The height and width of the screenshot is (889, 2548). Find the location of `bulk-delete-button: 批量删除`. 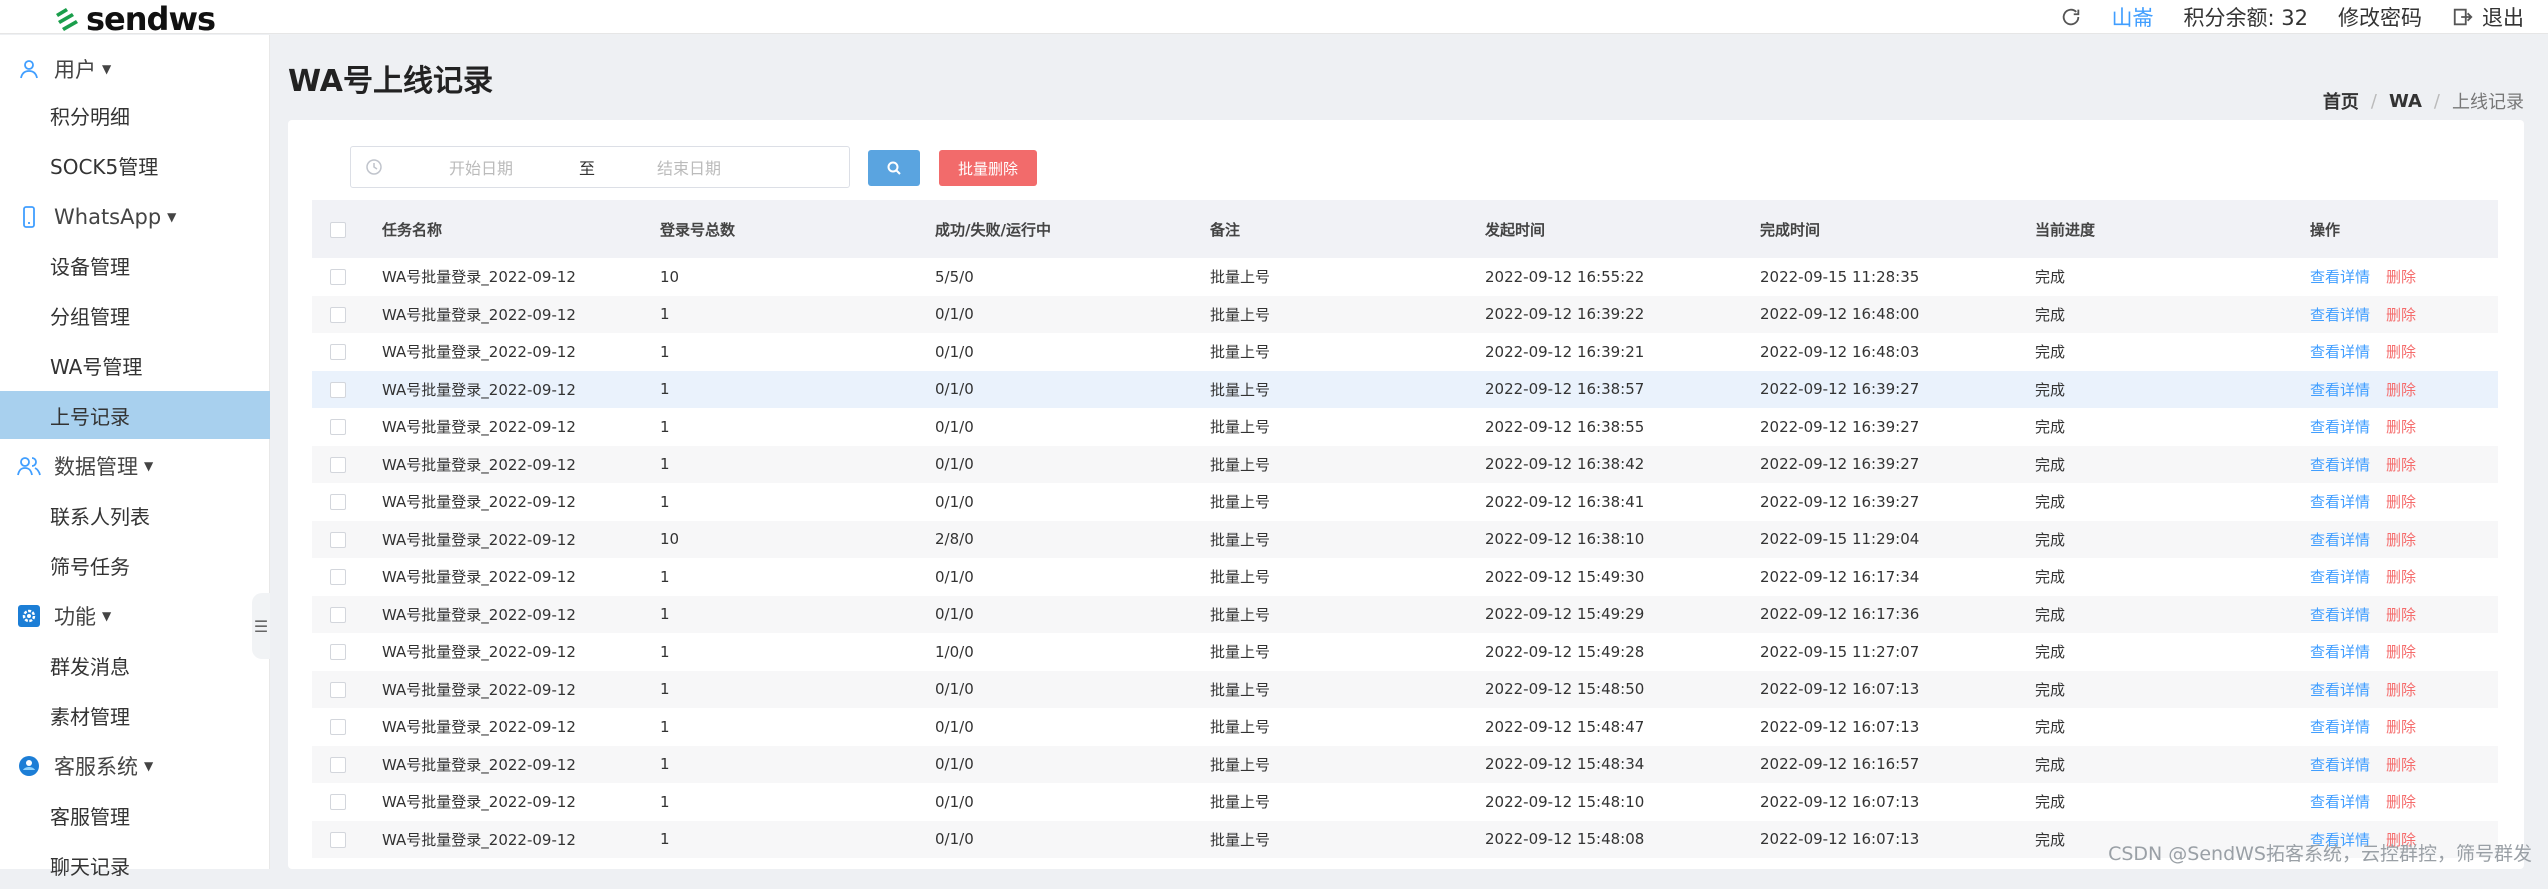

bulk-delete-button: 批量删除 is located at coordinates (988, 168).